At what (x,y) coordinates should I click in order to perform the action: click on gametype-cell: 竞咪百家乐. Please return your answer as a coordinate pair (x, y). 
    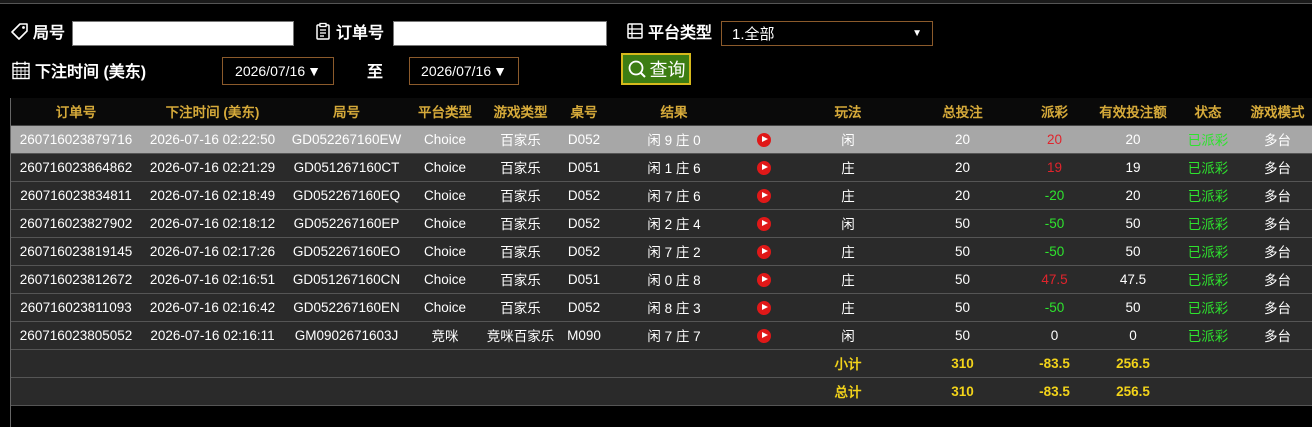
    Looking at the image, I should click on (520, 335).